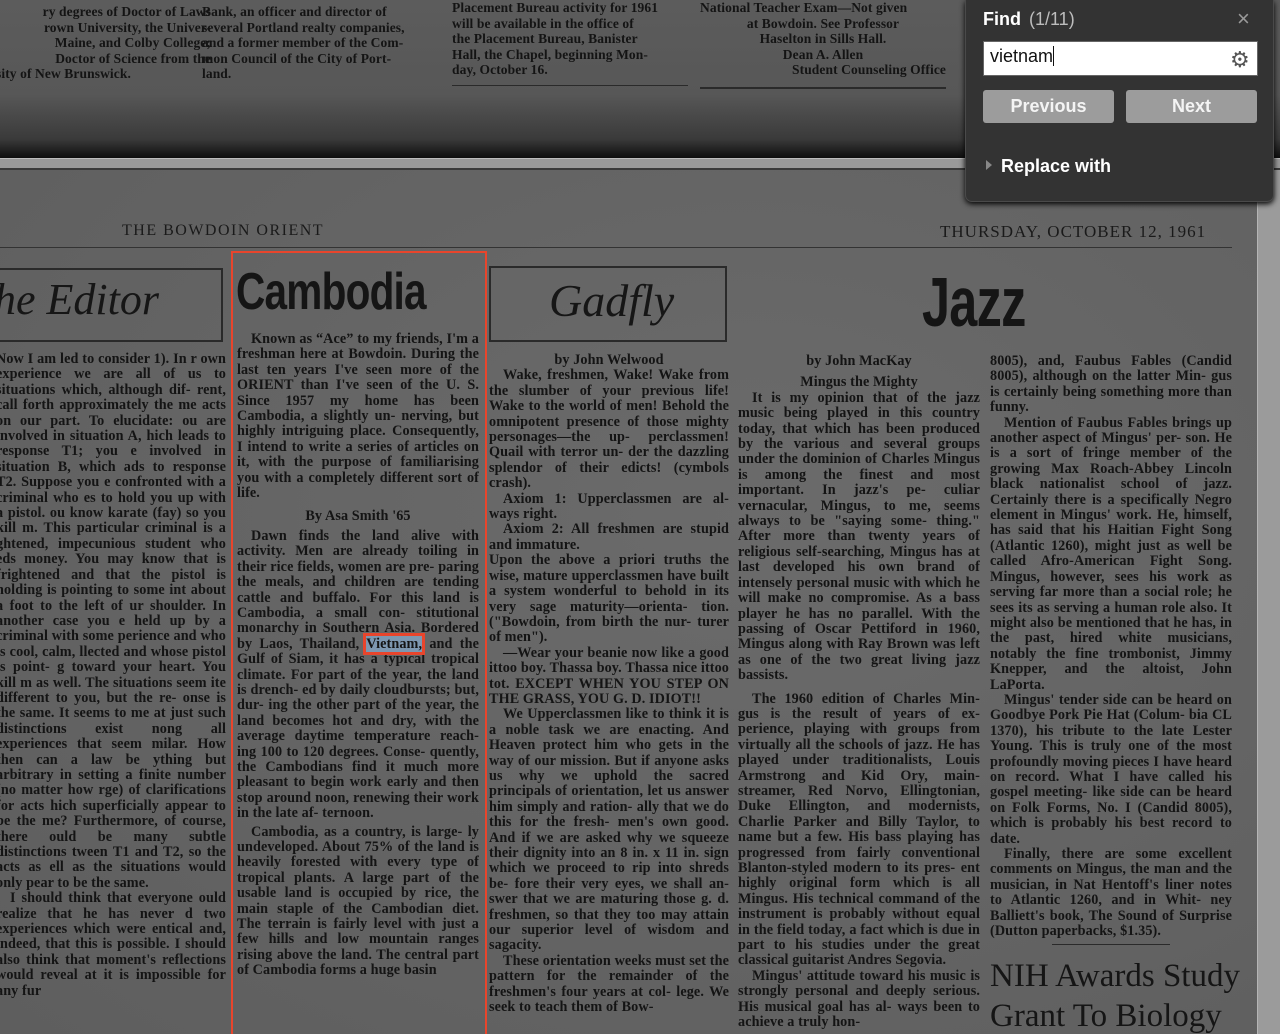  Describe the element at coordinates (823, 54) in the screenshot. I see `text-line: Dean A. Allen` at that location.